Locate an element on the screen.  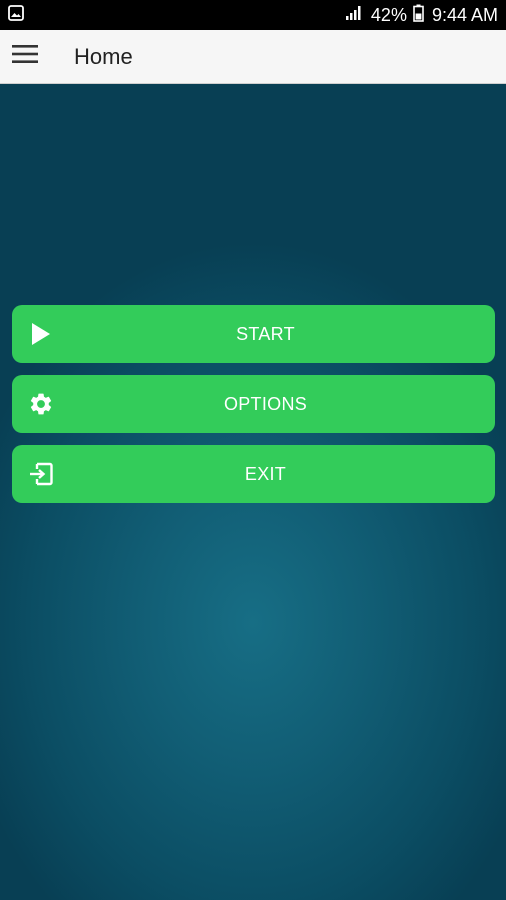
image-notification-icon is located at coordinates (16, 15).